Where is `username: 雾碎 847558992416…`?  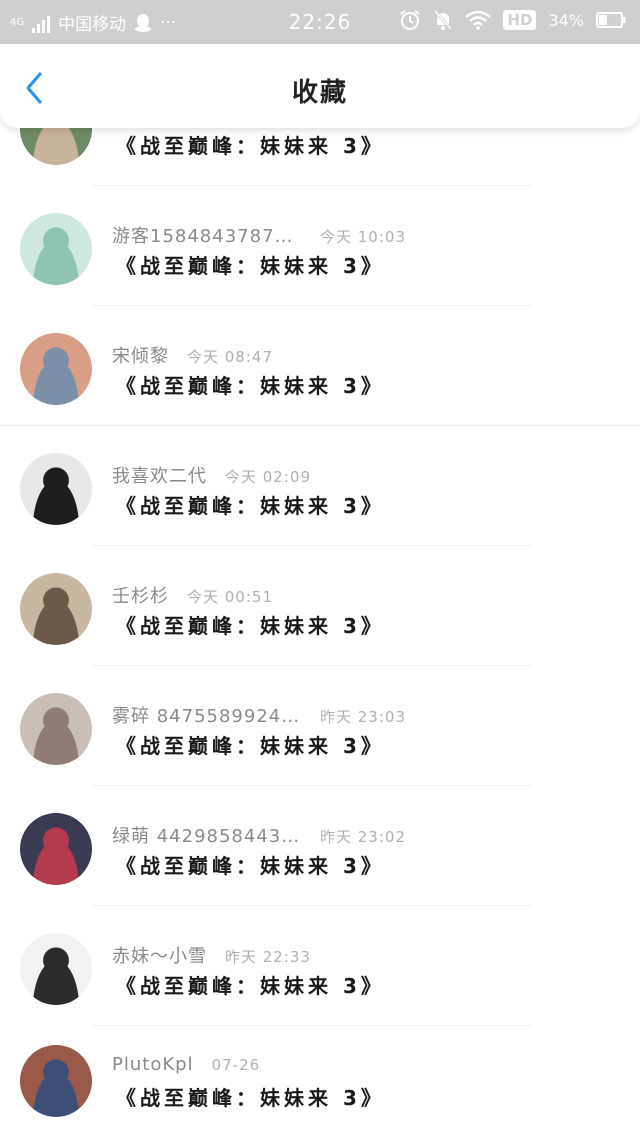 username: 雾碎 847558992416… is located at coordinates (207, 715).